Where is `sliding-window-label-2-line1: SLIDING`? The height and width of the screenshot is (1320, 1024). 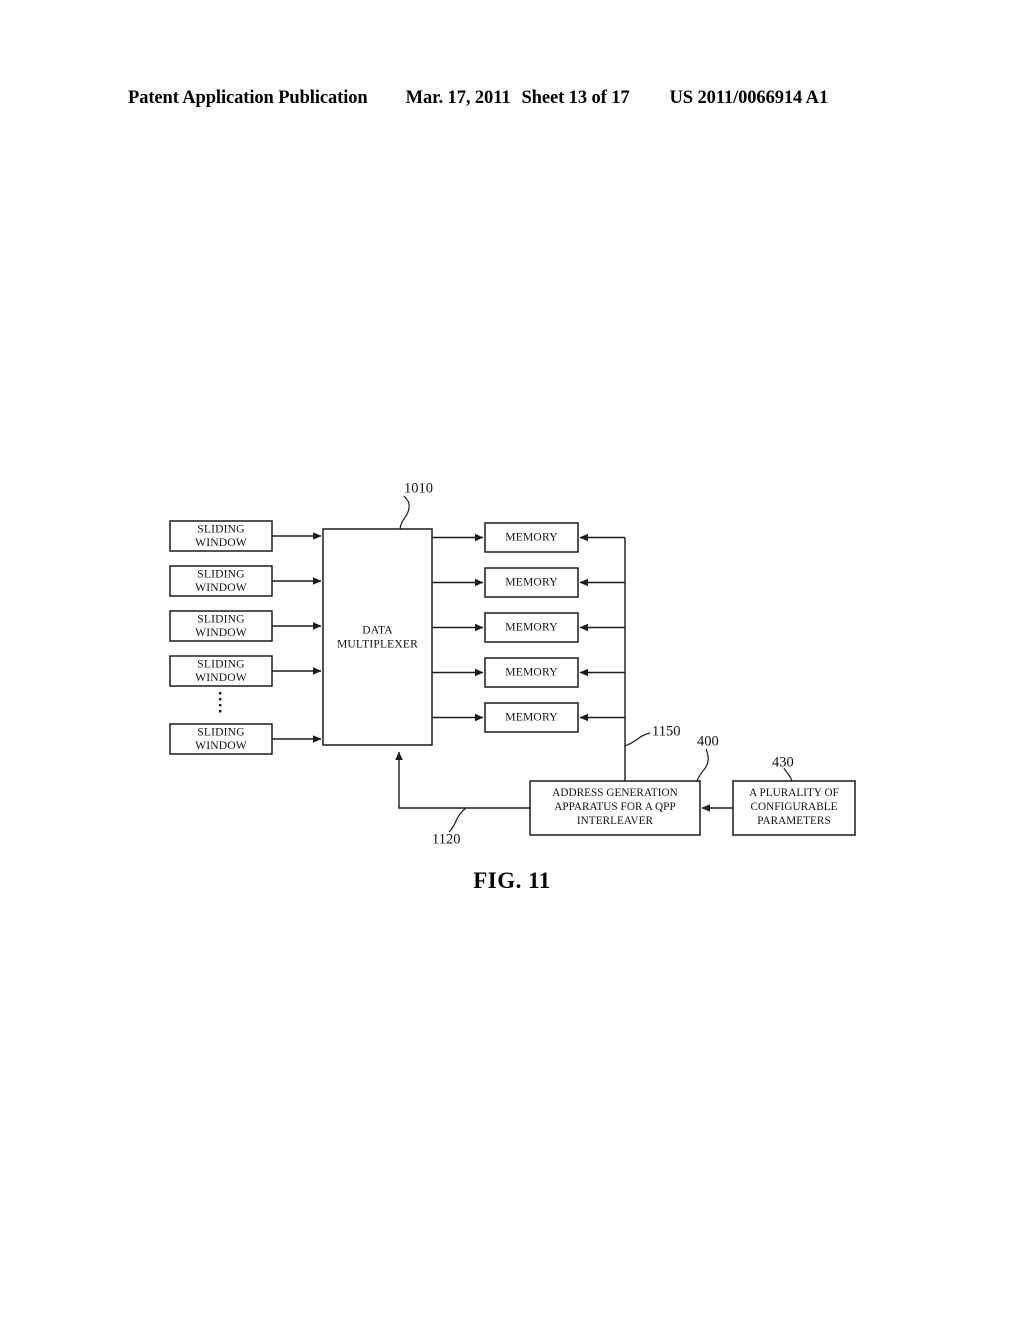 sliding-window-label-2-line1: SLIDING is located at coordinates (221, 574).